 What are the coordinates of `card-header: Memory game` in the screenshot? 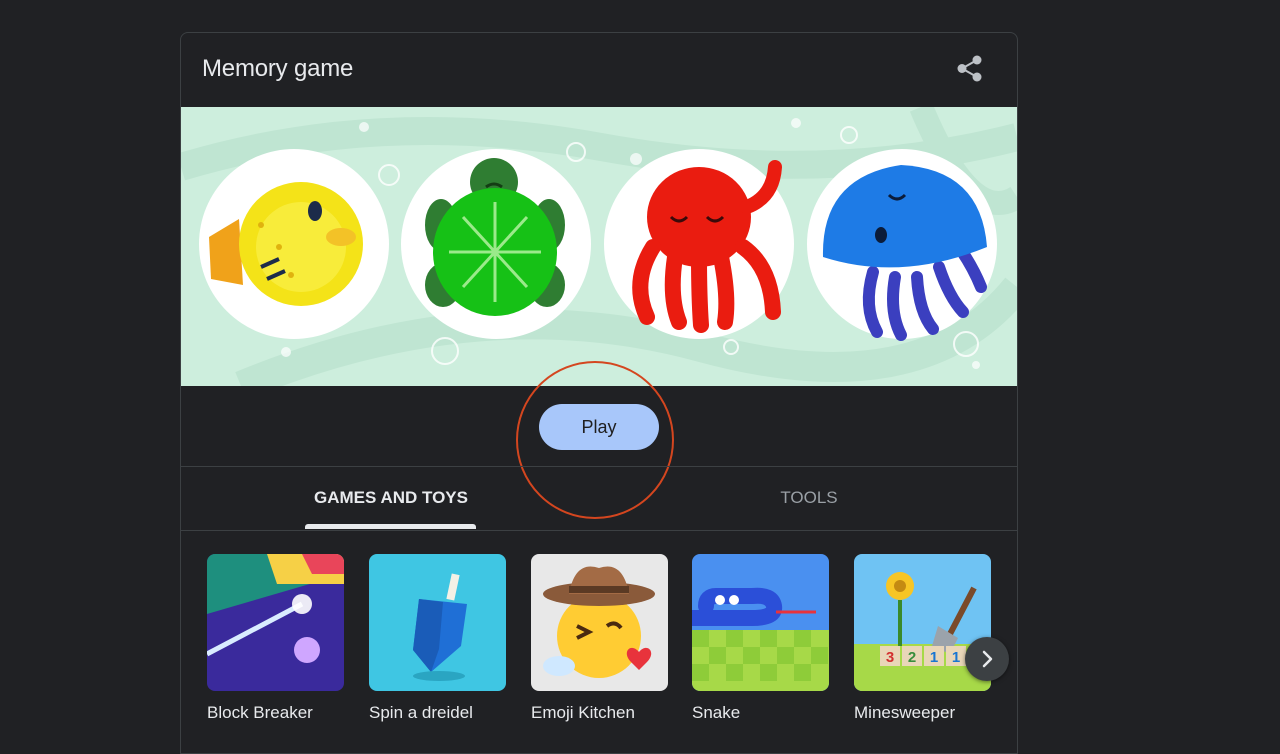 It's located at (599, 70).